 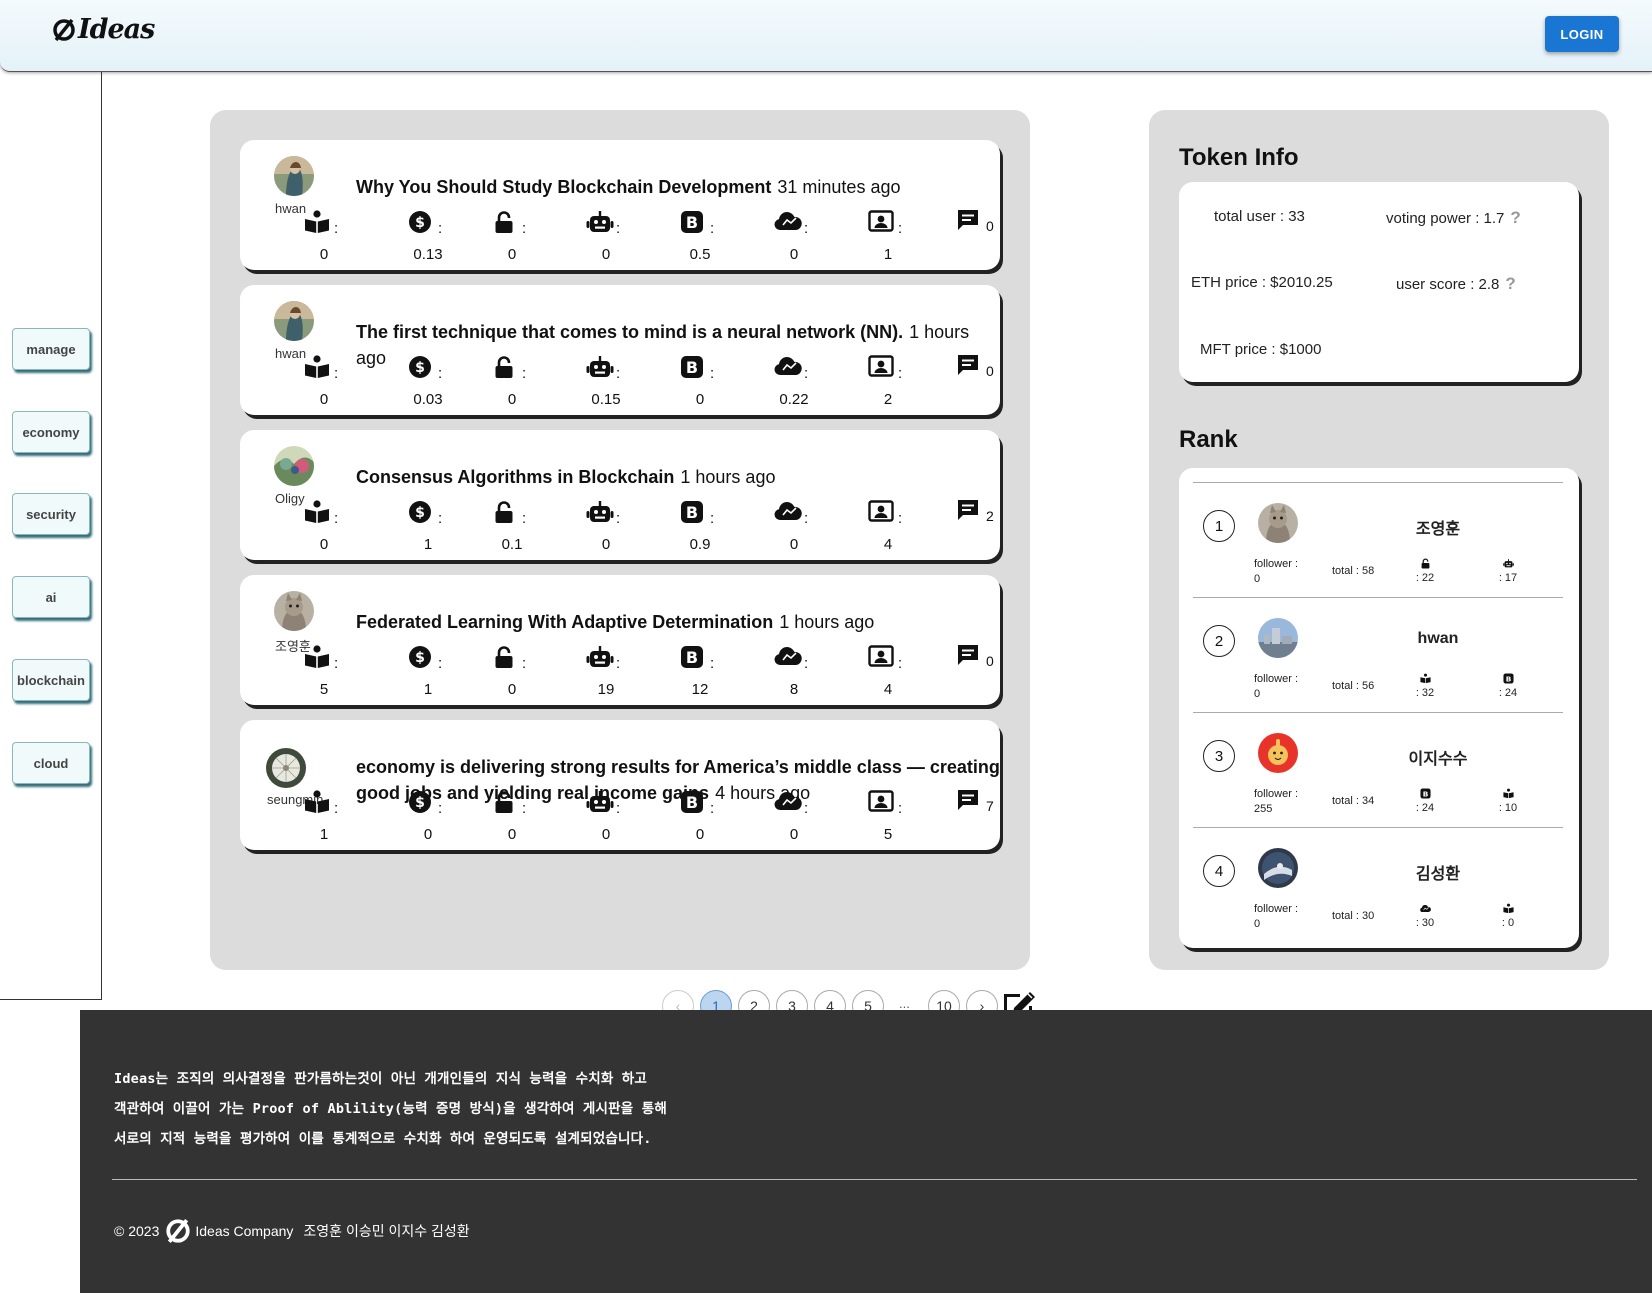 I want to click on rank-row: 1 조영훈 follower : 0 total : 58: 22: 17, so click(x=1378, y=539).